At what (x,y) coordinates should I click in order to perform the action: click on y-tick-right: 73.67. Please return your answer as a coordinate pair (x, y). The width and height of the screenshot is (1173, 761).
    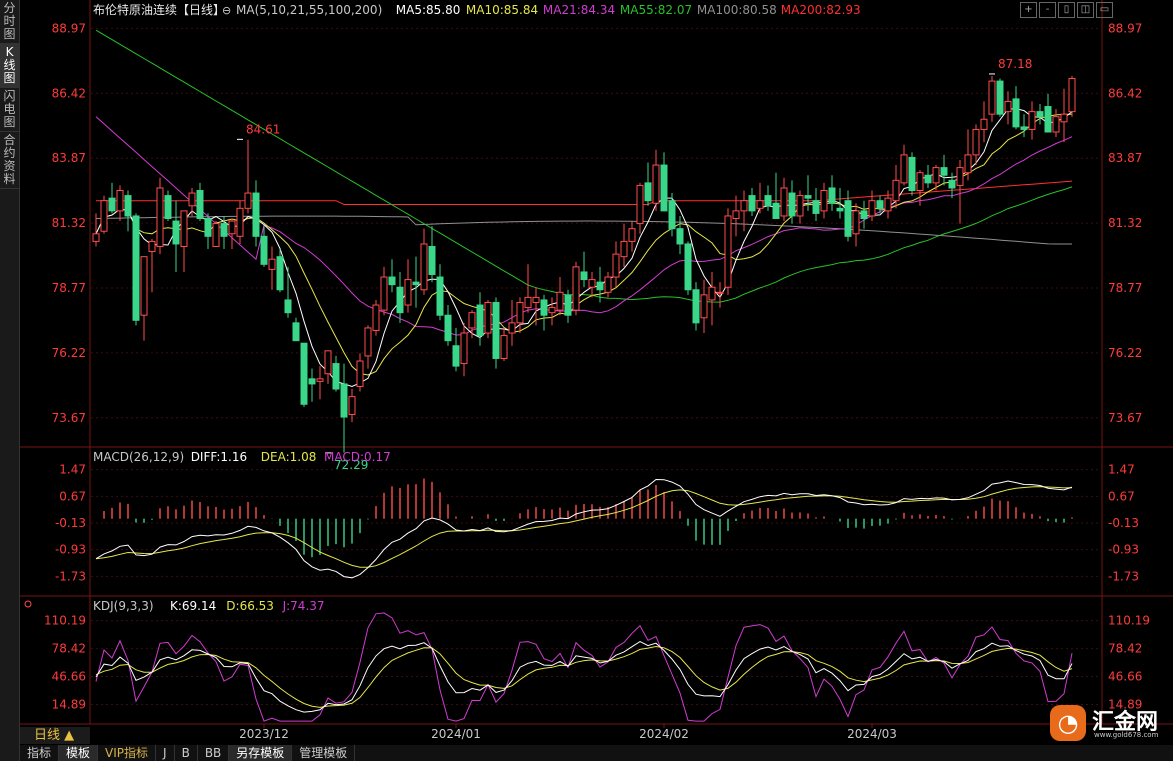
    Looking at the image, I should click on (1125, 418).